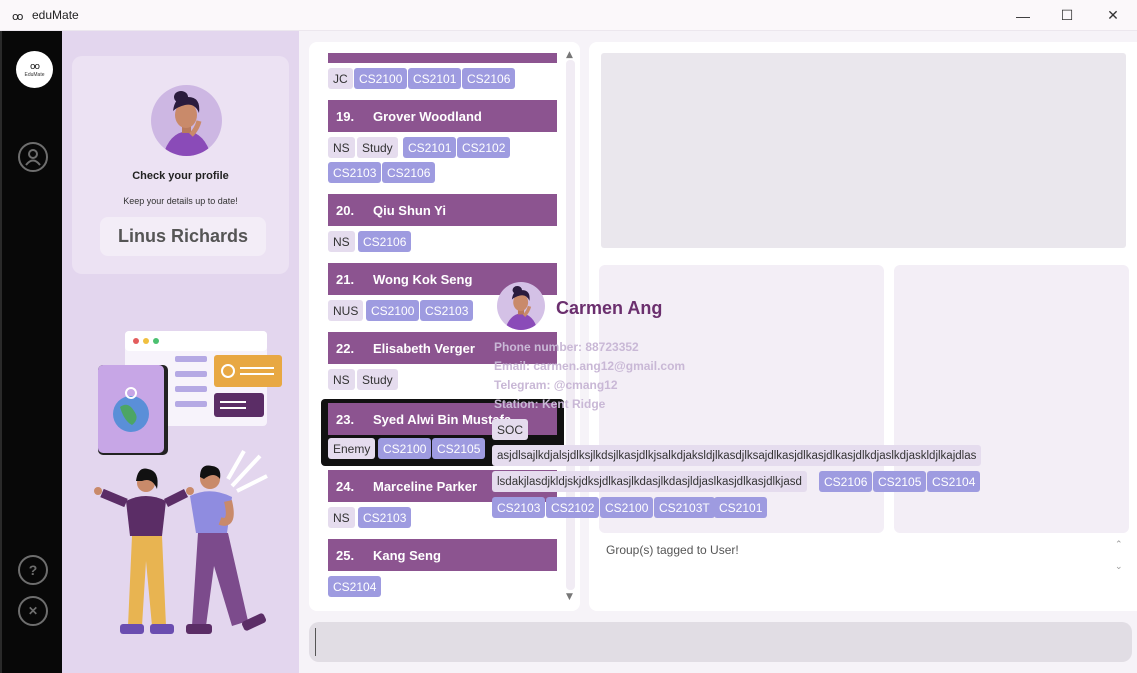  I want to click on list-item-index: 23., so click(345, 419).